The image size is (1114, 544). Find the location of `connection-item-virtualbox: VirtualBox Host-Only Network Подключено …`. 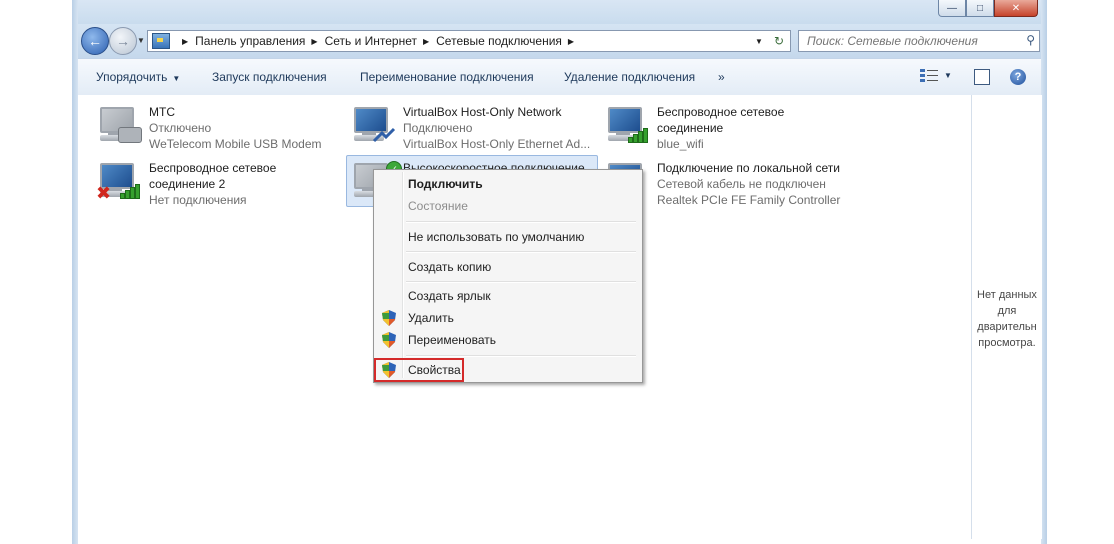

connection-item-virtualbox: VirtualBox Host-Only Network Подключено … is located at coordinates (475, 125).